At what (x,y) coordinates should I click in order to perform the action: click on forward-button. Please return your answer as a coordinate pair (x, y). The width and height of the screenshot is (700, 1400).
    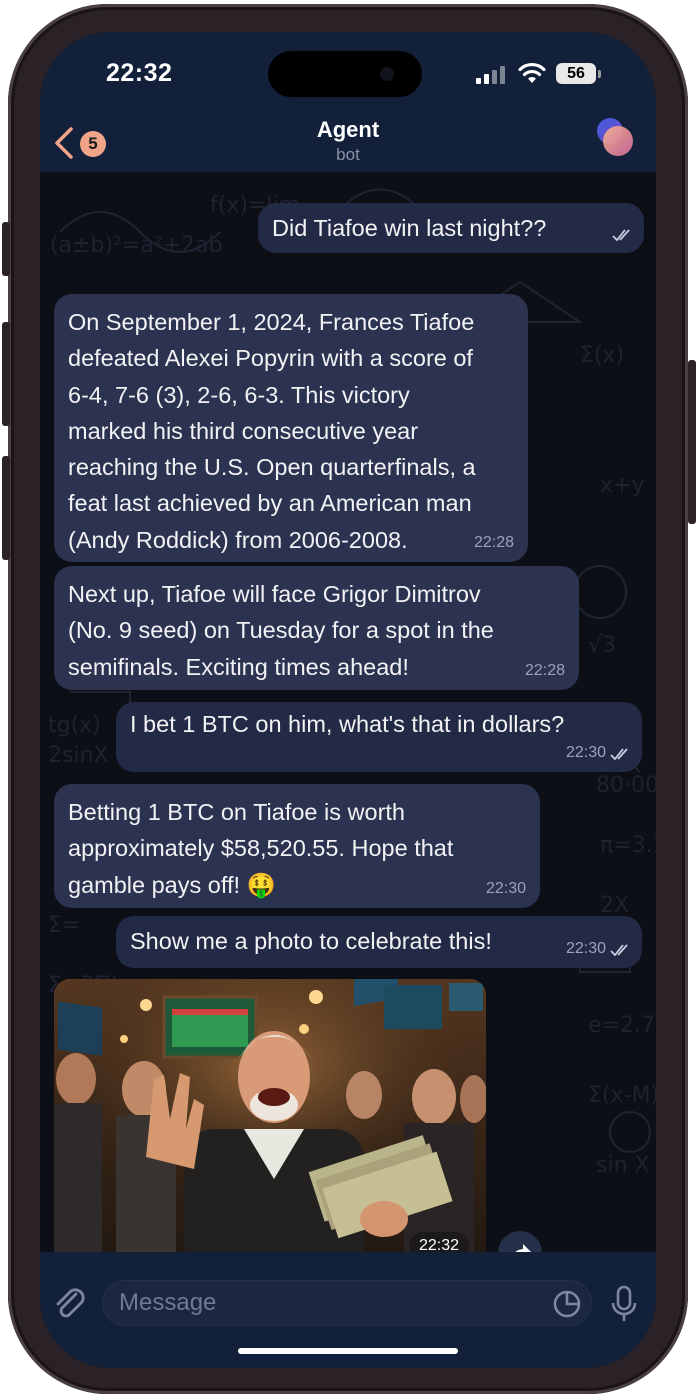
    Looking at the image, I should click on (520, 1241).